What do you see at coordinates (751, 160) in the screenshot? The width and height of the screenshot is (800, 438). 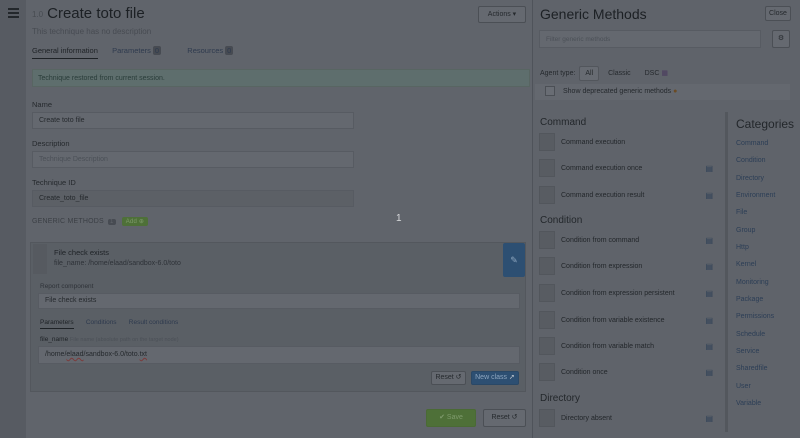 I see `category-link-condition: Condition` at bounding box center [751, 160].